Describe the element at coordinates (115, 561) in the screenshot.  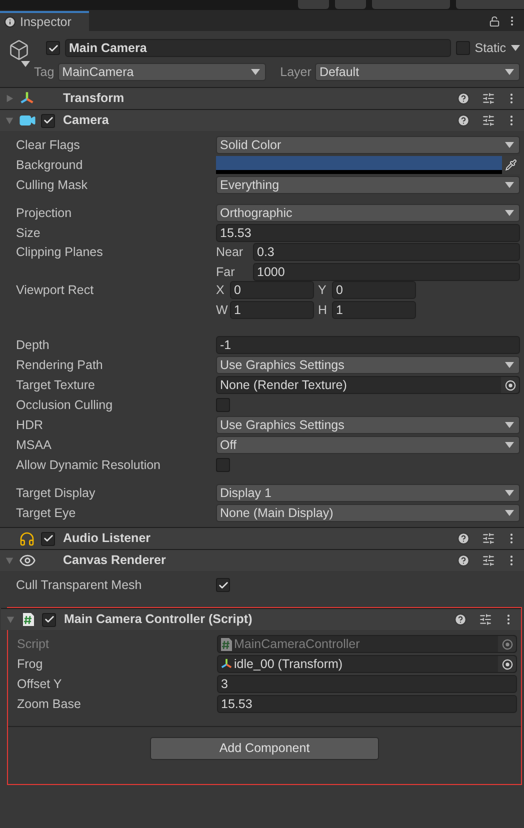
I see `component-title: Canvas Renderer` at that location.